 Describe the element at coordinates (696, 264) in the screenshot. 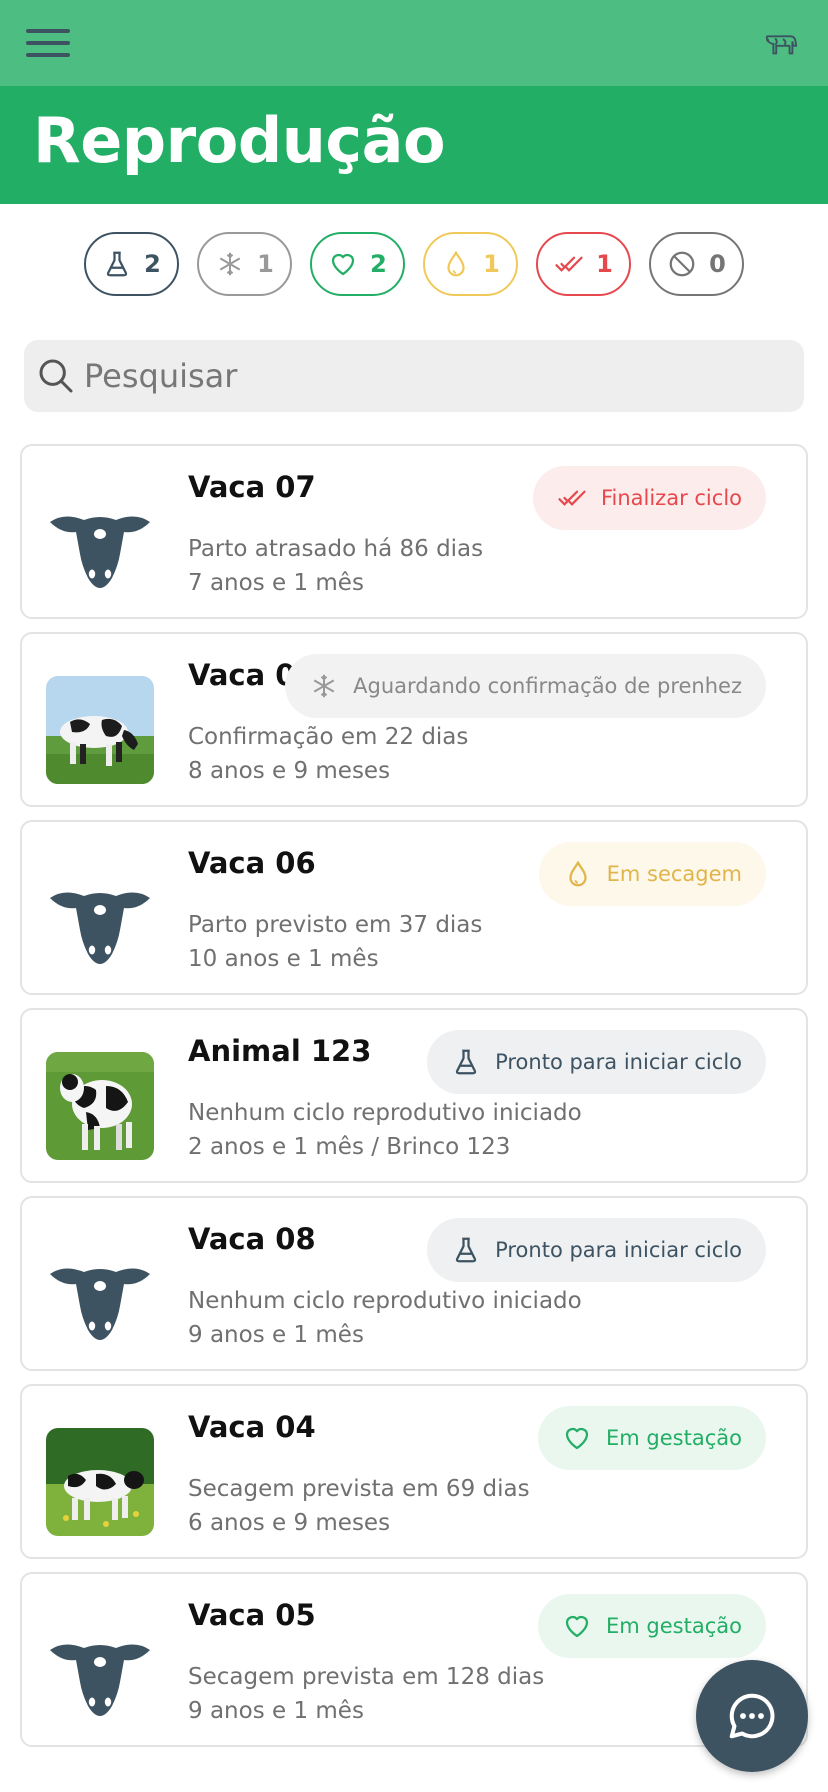

I see `filter-chip-inactive: 0` at that location.